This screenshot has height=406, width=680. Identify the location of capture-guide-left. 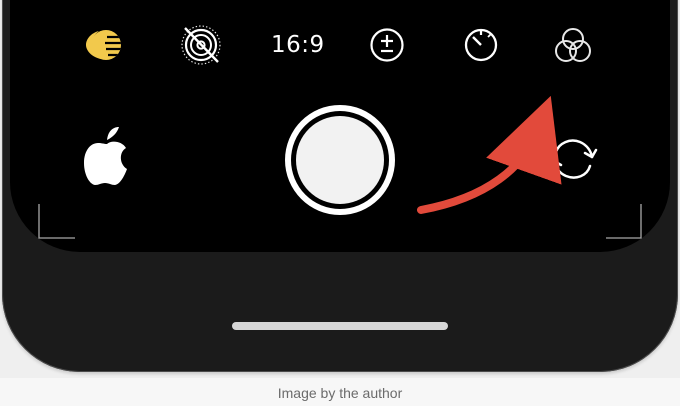
(56, 221).